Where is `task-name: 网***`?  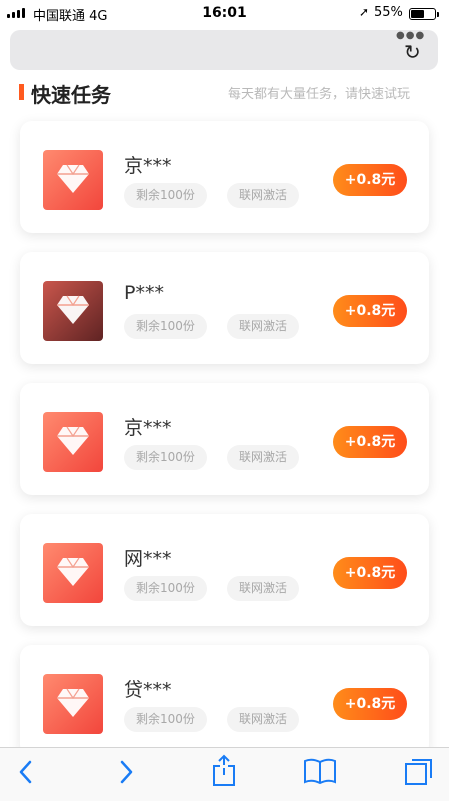 task-name: 网*** is located at coordinates (148, 559).